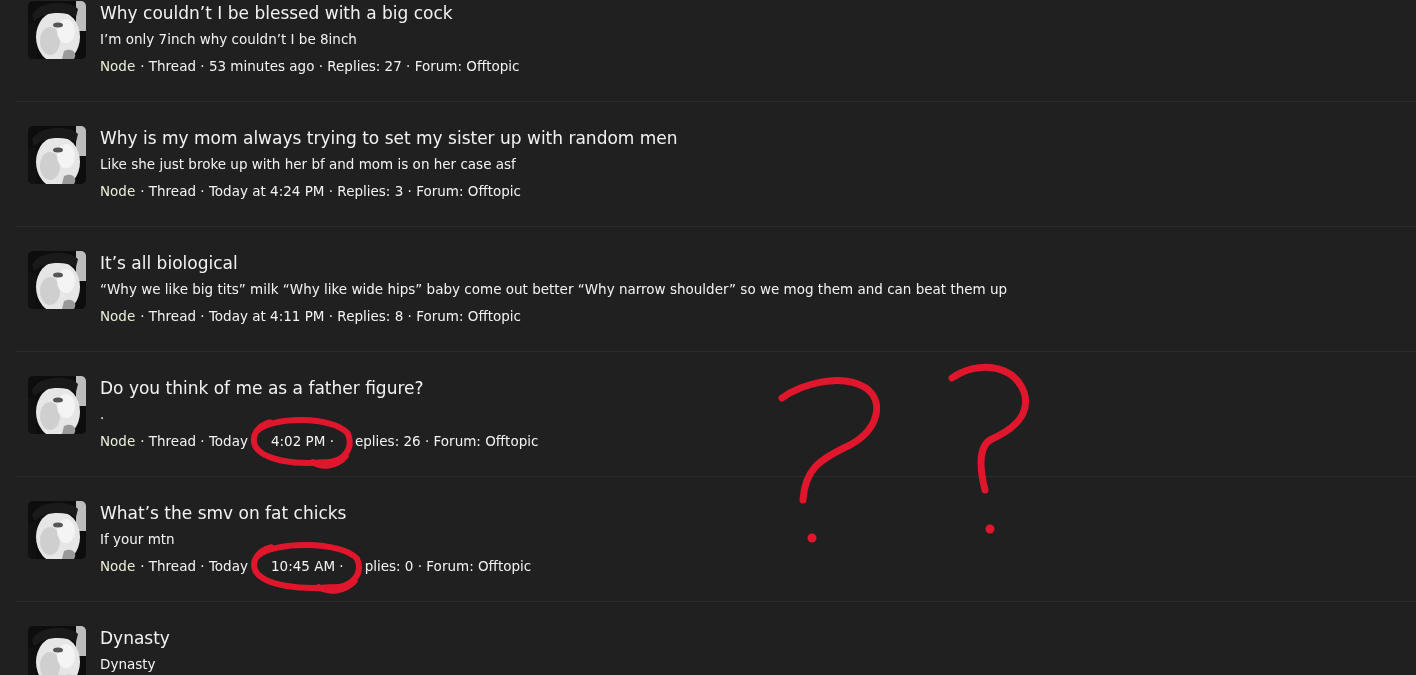 The width and height of the screenshot is (1416, 675). What do you see at coordinates (554, 289) in the screenshot?
I see `thread-snippet: “Why we like big tits” milk “Why like wide hips” baby come out better “Why narrow shoulder” so we mog them and can beat them up` at bounding box center [554, 289].